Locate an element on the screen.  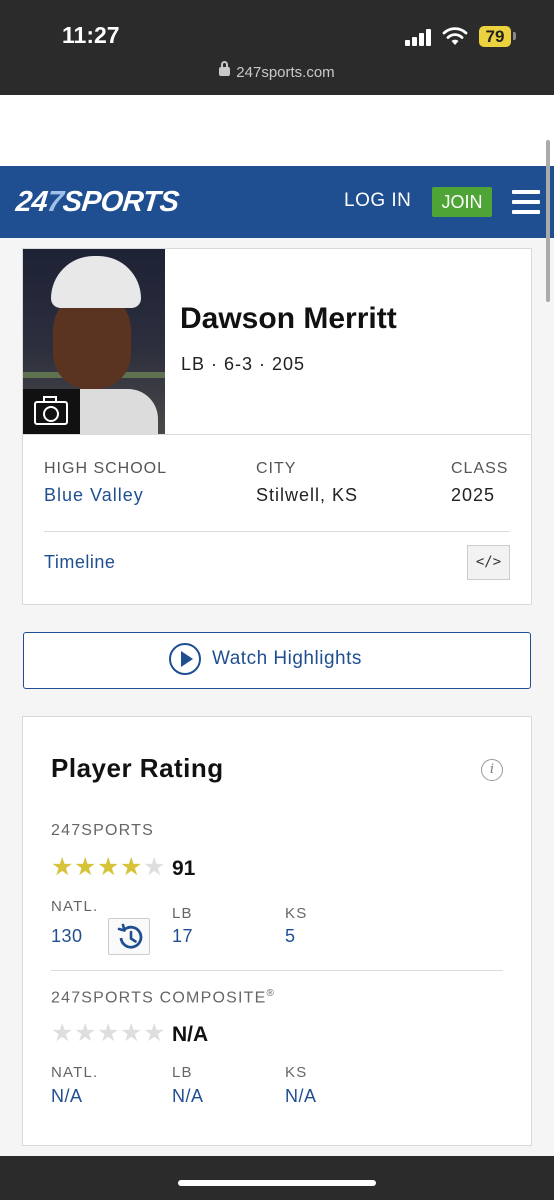
composite-stars: ★ ★ ★ ★ ★ is located at coordinates (108, 1033).